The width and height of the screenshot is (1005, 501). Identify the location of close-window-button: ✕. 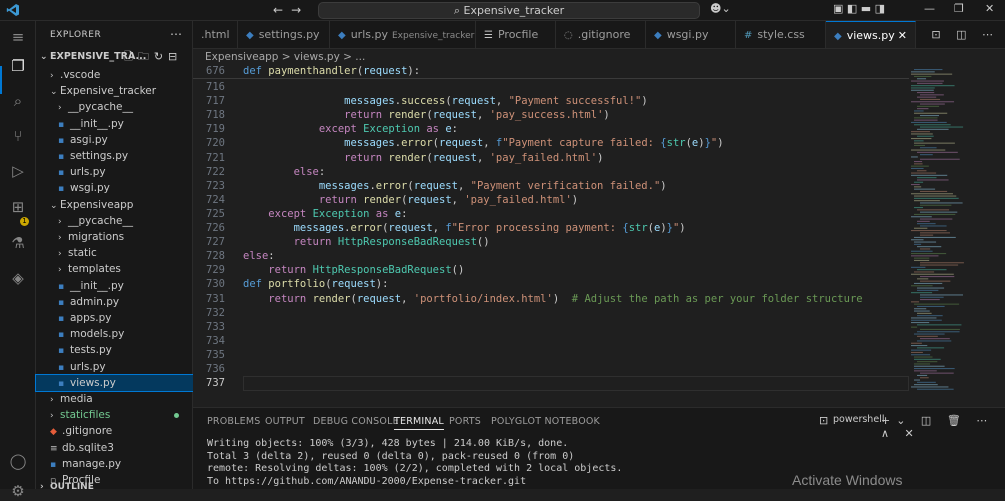
(989, 8).